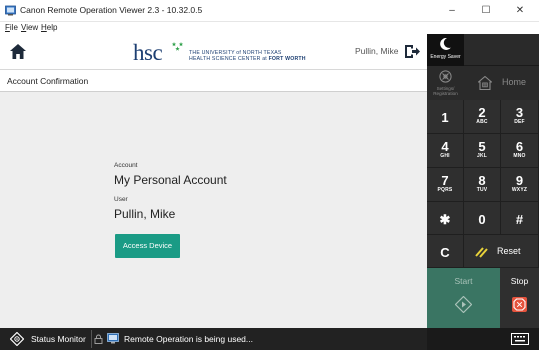 The width and height of the screenshot is (539, 350). What do you see at coordinates (519, 190) in the screenshot?
I see `key-letters: WXYZ` at bounding box center [519, 190].